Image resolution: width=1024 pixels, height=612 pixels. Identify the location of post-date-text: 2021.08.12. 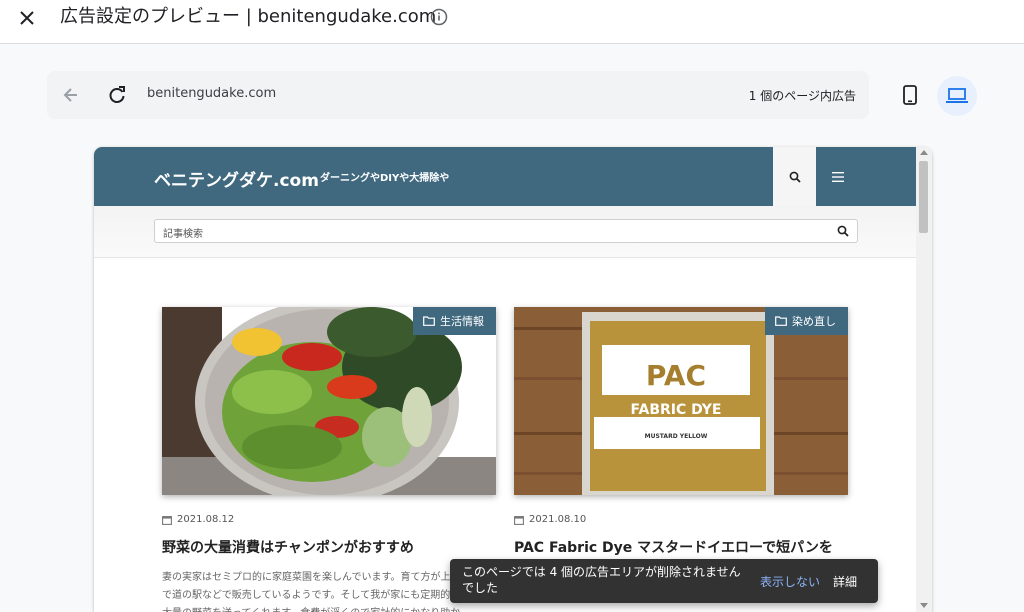
(206, 519).